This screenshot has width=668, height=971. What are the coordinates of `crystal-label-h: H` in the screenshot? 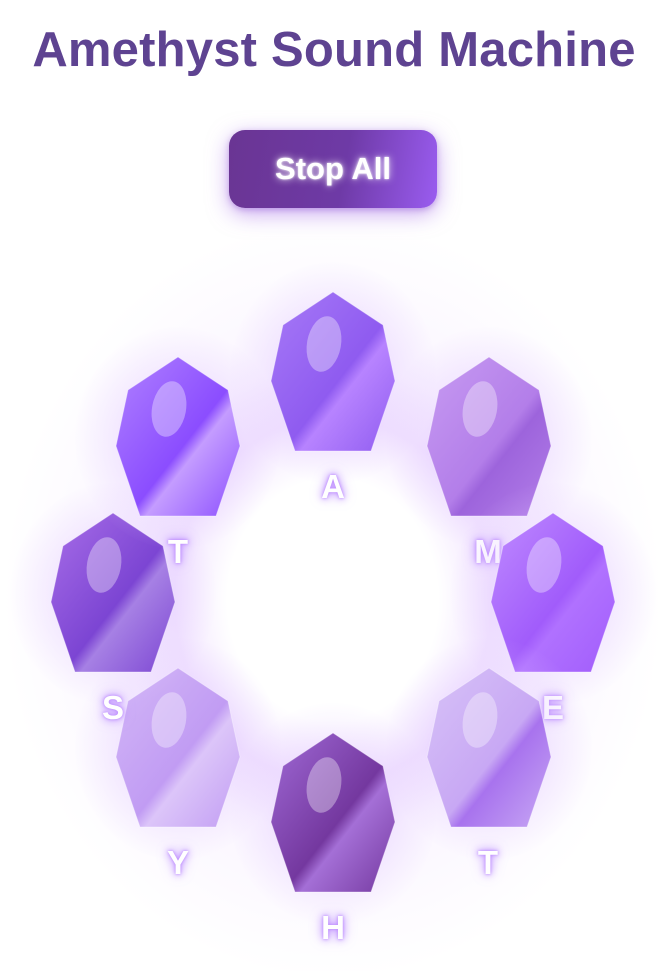 It's located at (333, 927).